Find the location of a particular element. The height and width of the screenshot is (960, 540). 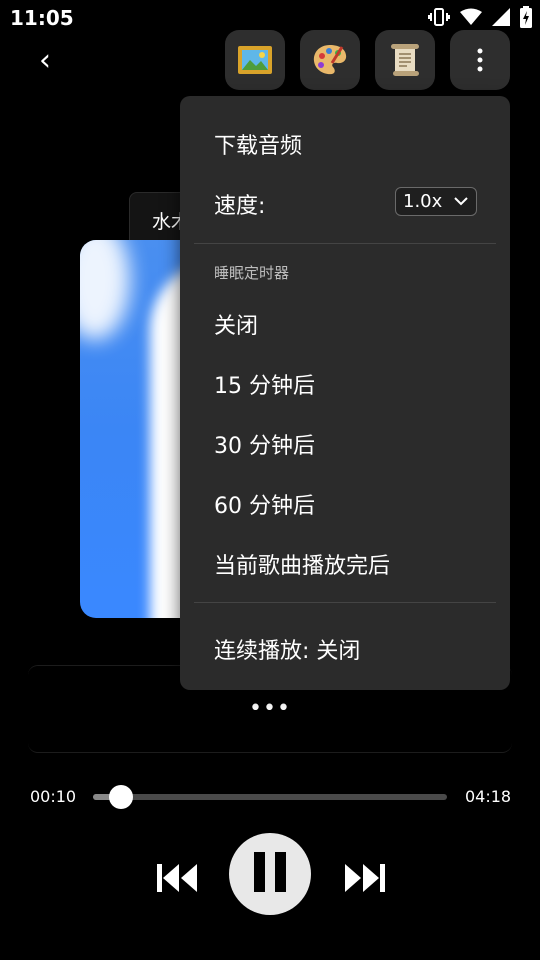

speed-label: 速度: is located at coordinates (240, 206).